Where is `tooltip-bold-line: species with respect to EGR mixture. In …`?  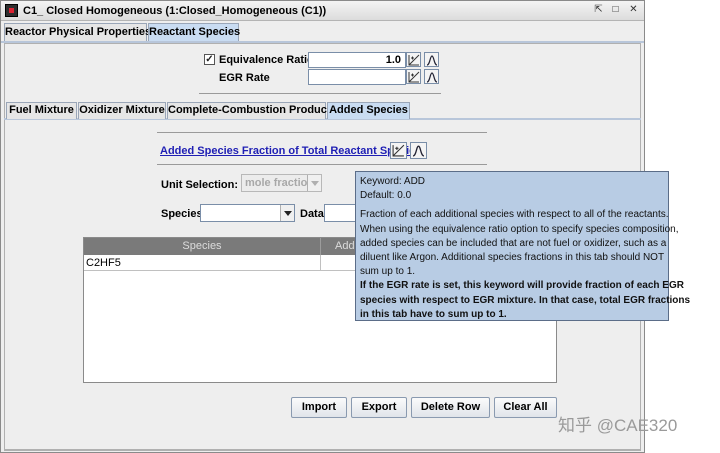
tooltip-bold-line: species with respect to EGR mixture. In … is located at coordinates (525, 300).